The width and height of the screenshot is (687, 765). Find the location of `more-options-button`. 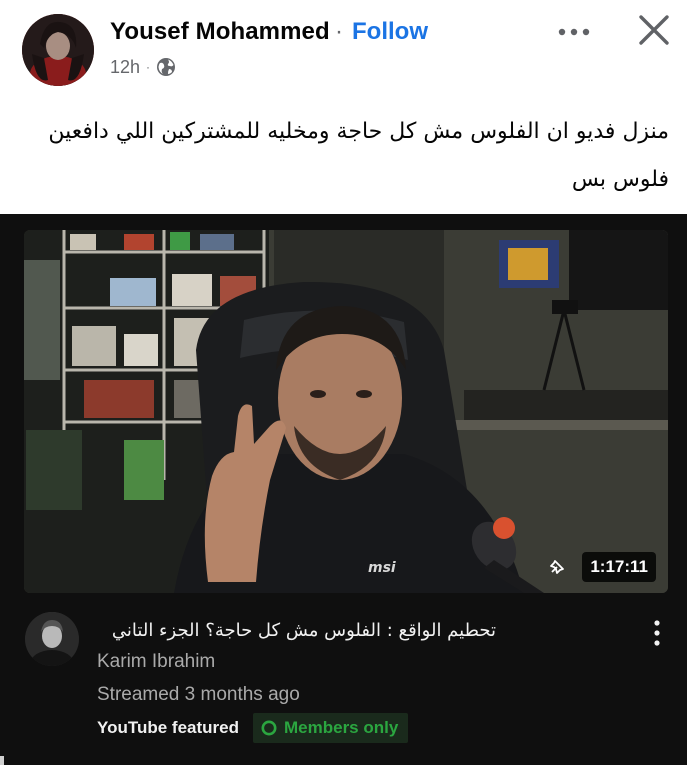

more-options-button is located at coordinates (574, 32).